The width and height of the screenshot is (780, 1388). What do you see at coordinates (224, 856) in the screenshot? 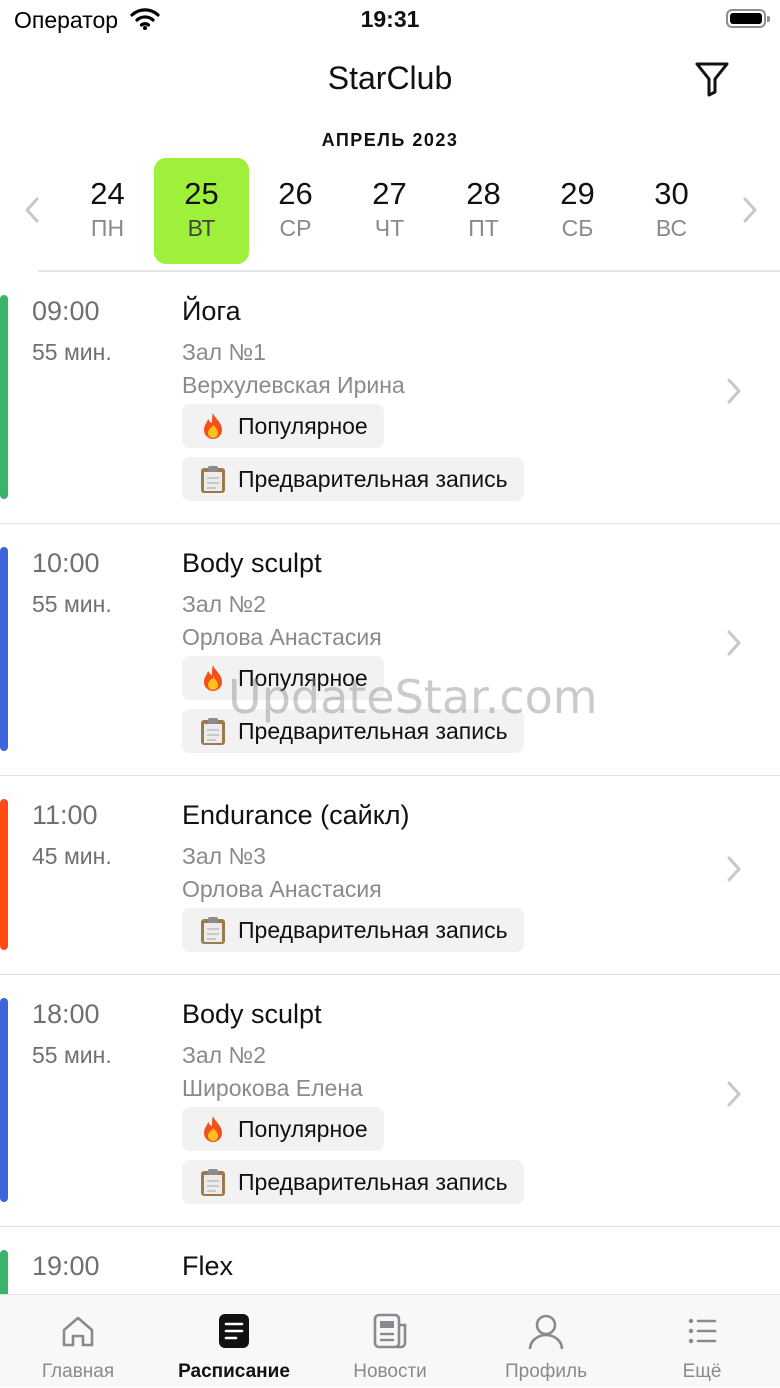
I see `class-hall: Зал №3` at bounding box center [224, 856].